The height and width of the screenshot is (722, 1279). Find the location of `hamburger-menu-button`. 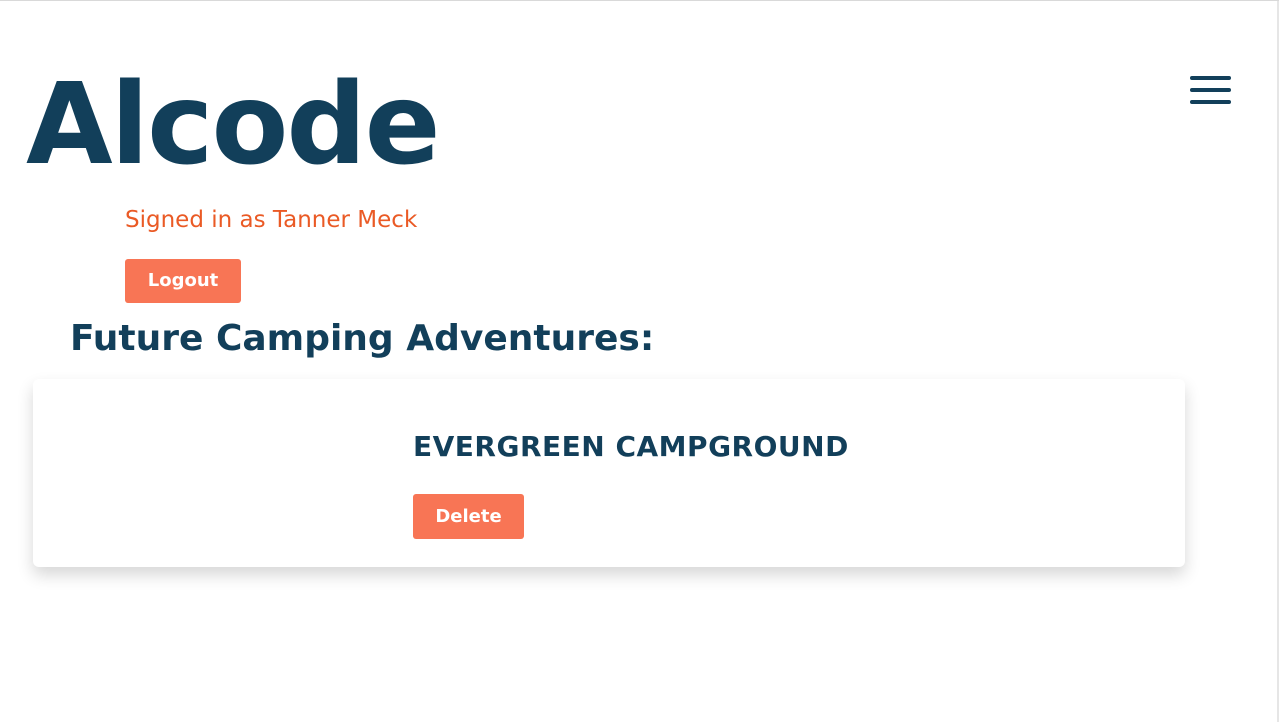

hamburger-menu-button is located at coordinates (1211, 91).